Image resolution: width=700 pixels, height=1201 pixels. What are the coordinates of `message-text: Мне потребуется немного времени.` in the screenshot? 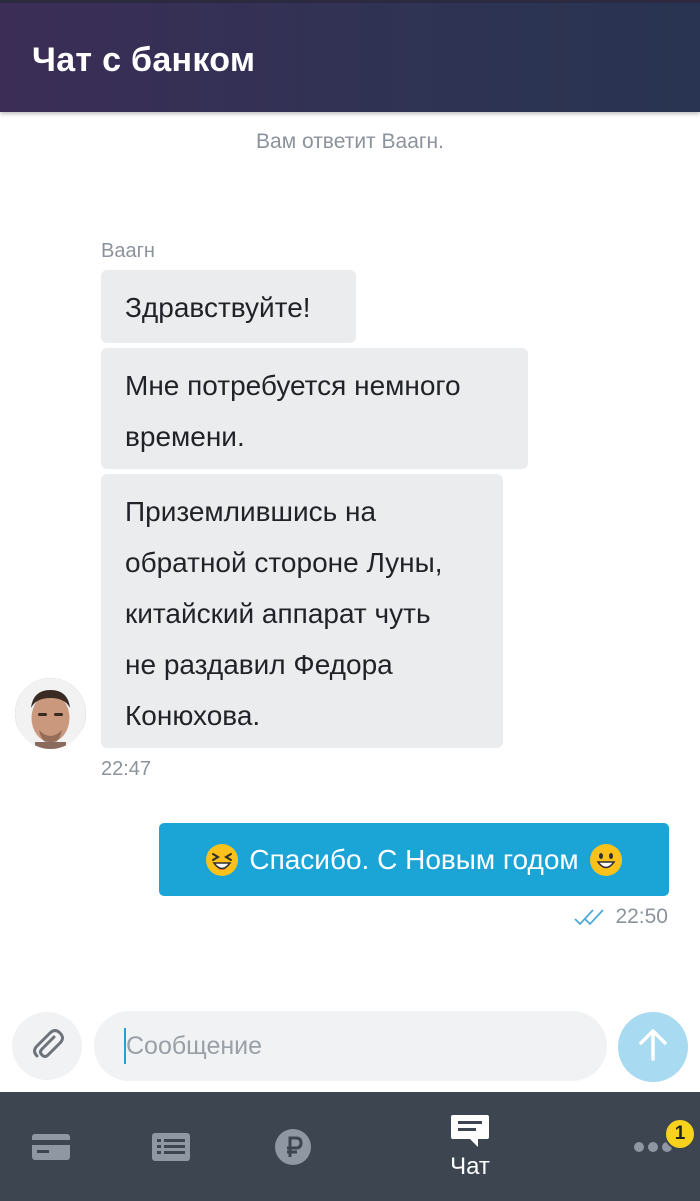 It's located at (293, 411).